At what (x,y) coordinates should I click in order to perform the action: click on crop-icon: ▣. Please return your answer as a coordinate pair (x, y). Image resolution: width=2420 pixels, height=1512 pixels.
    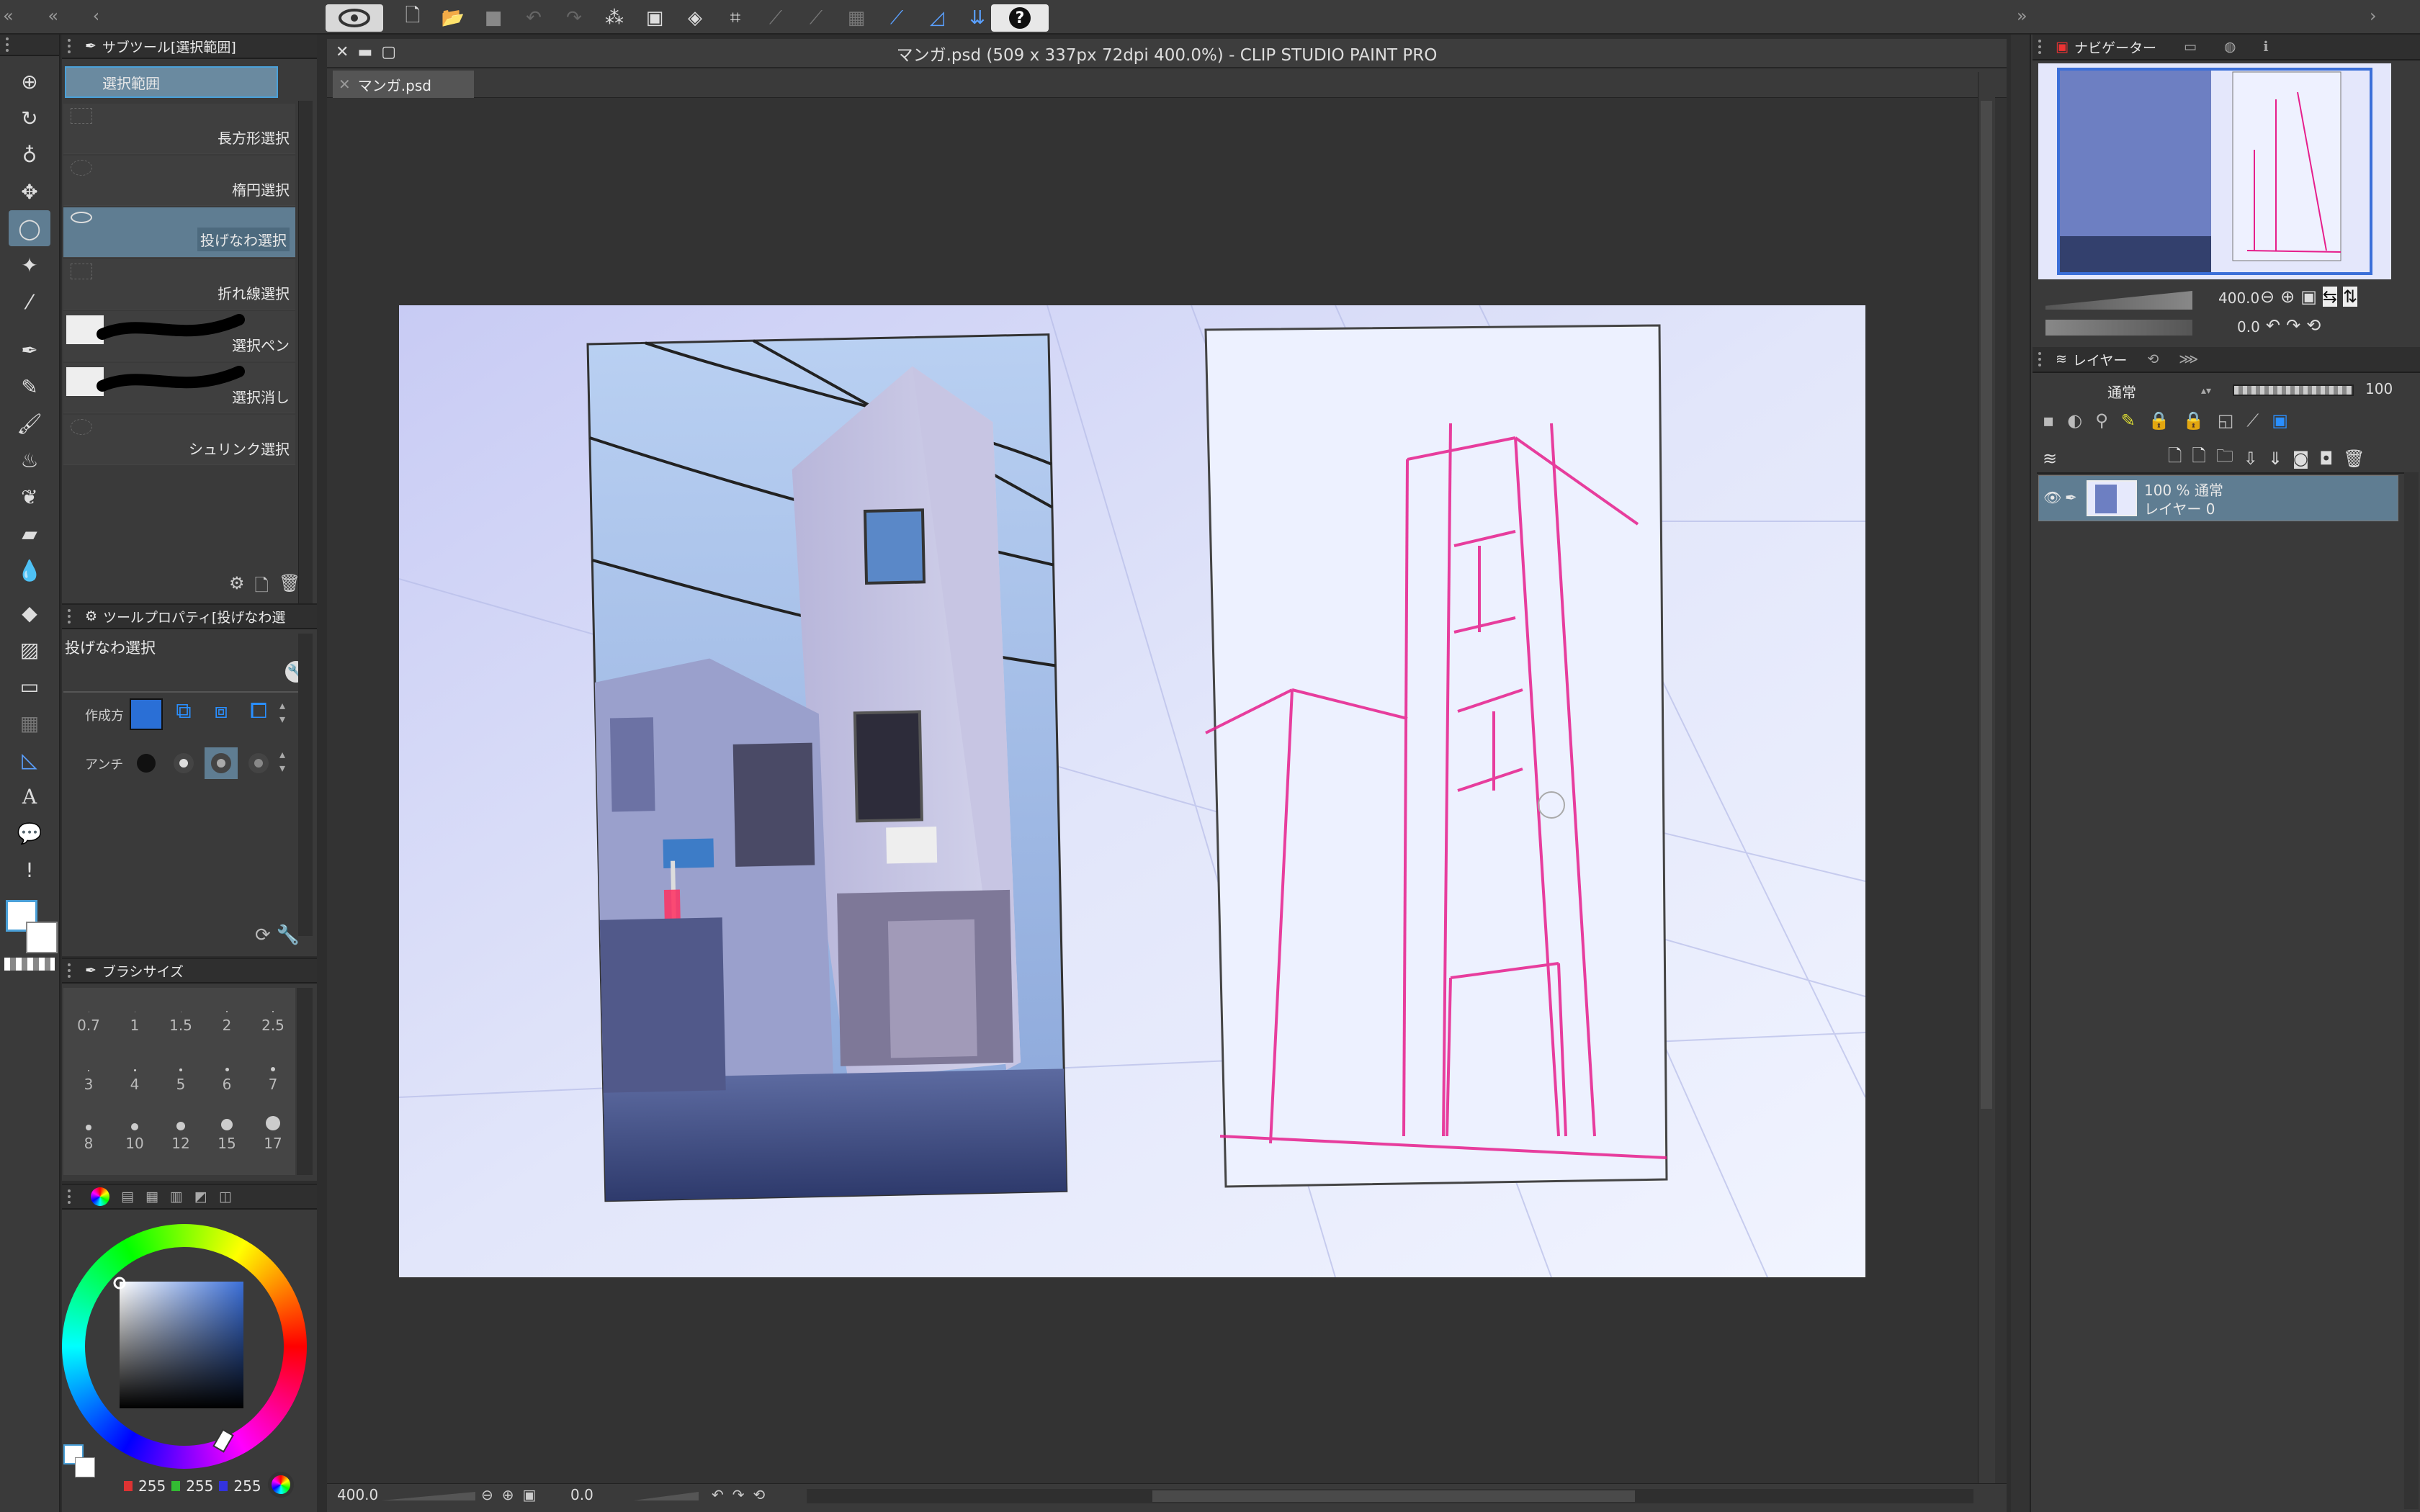
    Looking at the image, I should click on (655, 18).